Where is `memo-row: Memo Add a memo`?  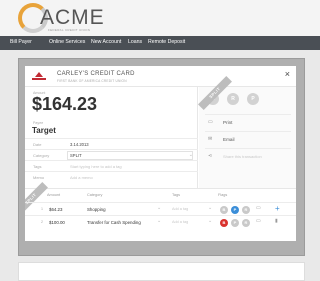
memo-row: Memo Add a memo is located at coordinates (111, 179).